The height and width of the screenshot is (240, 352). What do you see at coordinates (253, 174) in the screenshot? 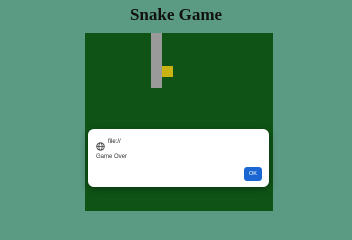
I see `ok-button: OK` at bounding box center [253, 174].